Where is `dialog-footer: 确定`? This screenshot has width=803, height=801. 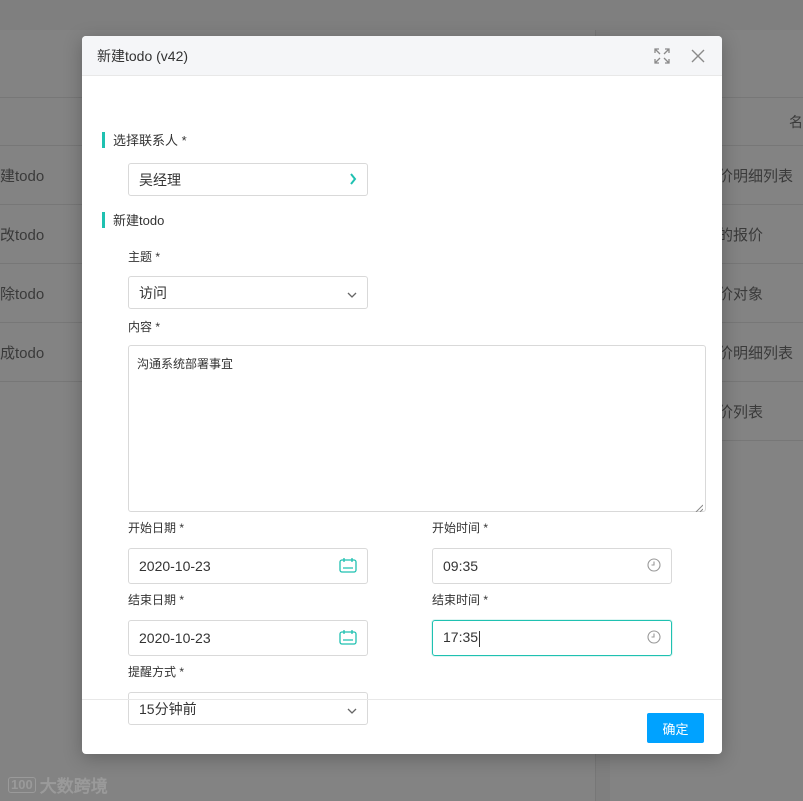
dialog-footer: 确定 is located at coordinates (402, 726).